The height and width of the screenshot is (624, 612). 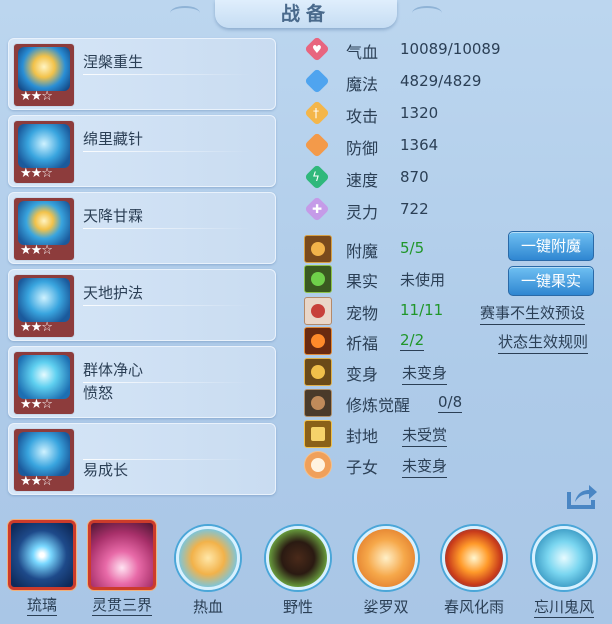 I want to click on skill-card-rain: ★★☆ 天降甘霖, so click(x=142, y=228).